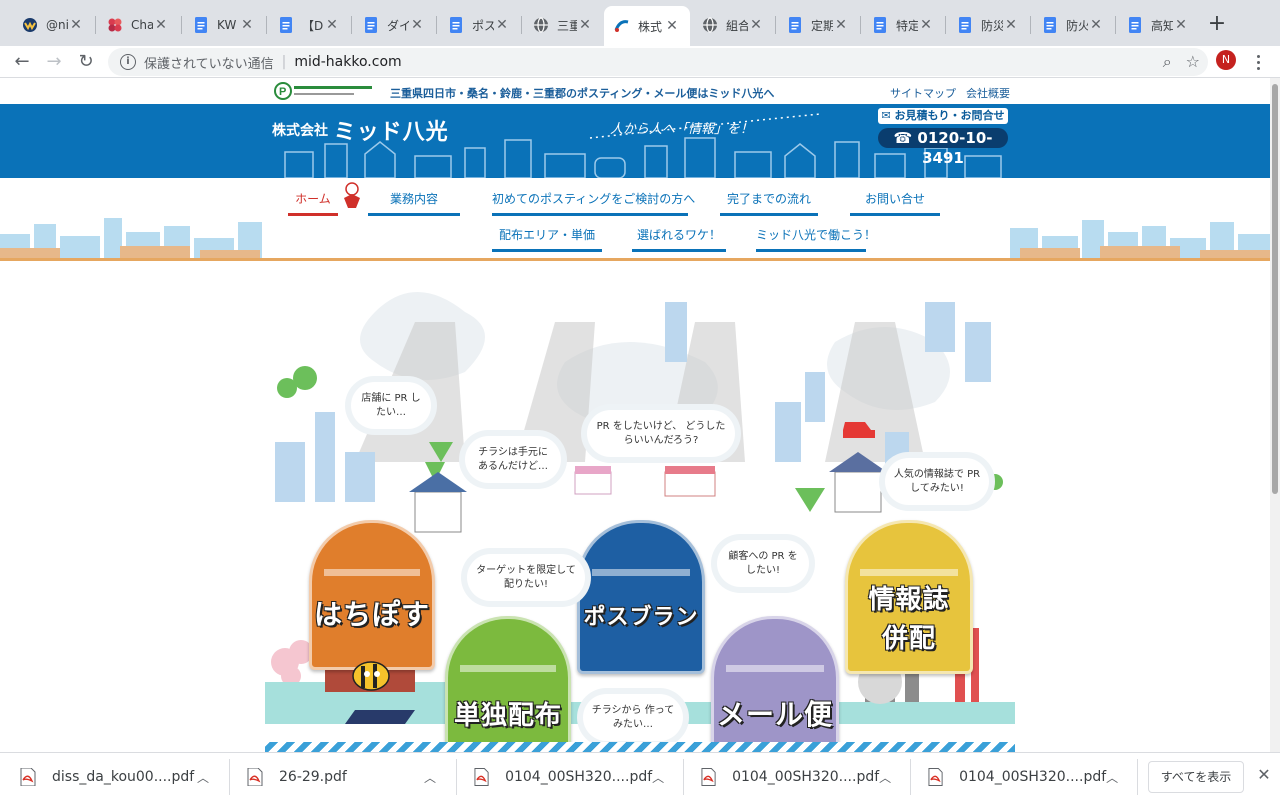  Describe the element at coordinates (988, 93) in the screenshot. I see `company-link: 会社概要` at that location.